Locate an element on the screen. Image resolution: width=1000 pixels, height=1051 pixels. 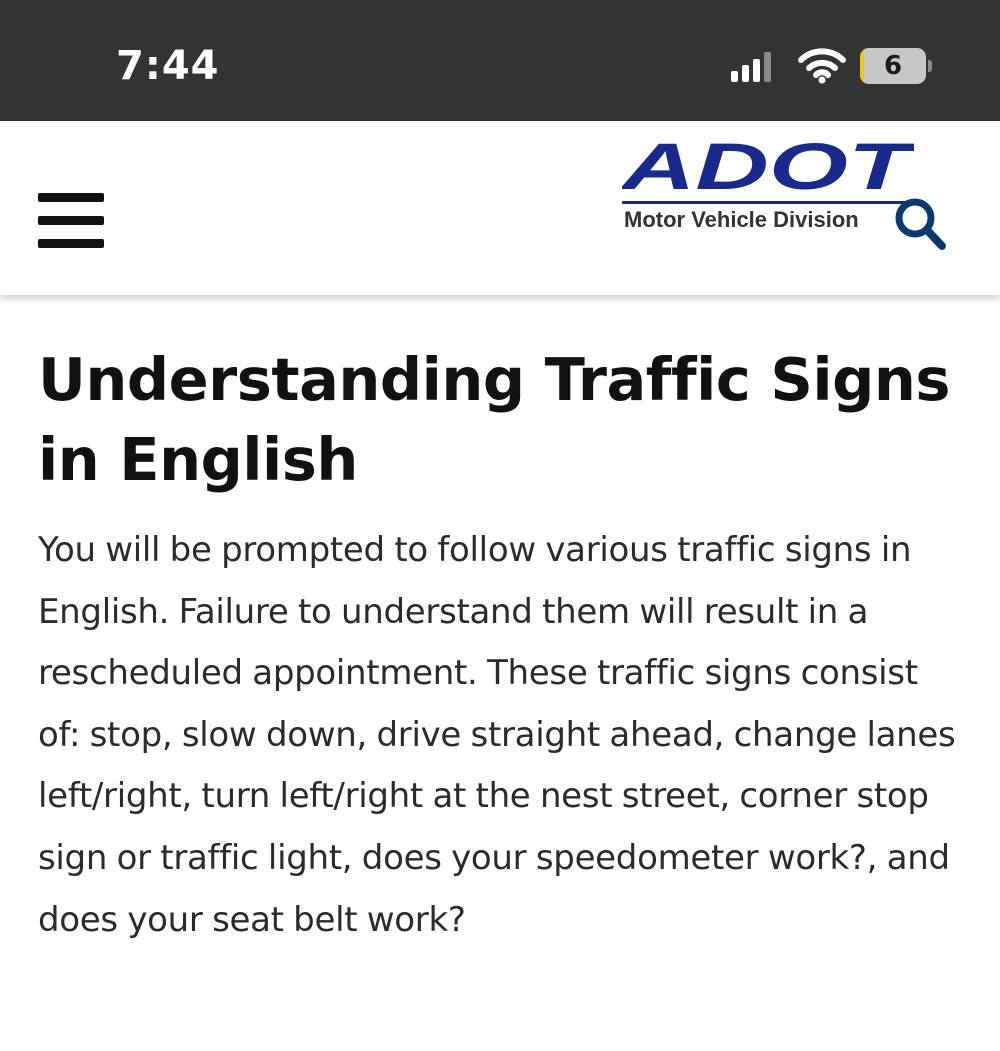
cellular-signal-icon is located at coordinates (751, 67).